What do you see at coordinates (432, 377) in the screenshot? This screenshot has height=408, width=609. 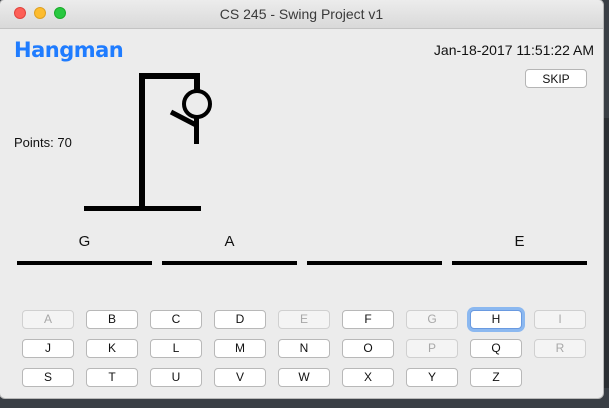 I see `letter-key-y: Y` at bounding box center [432, 377].